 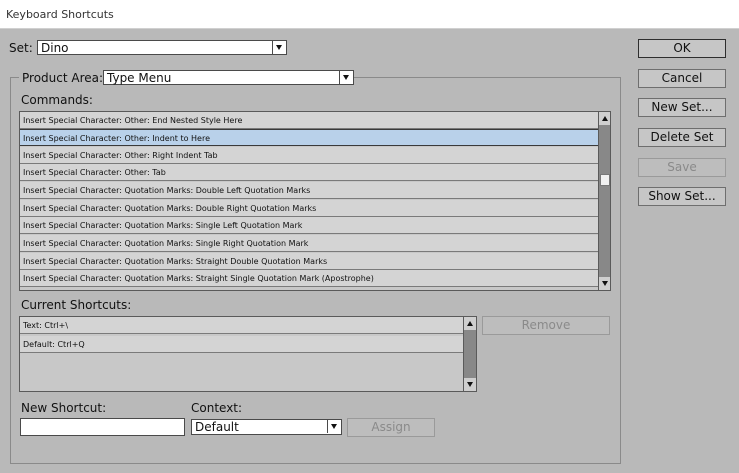 I want to click on list-item: Text: Ctrl+\, so click(x=241, y=325).